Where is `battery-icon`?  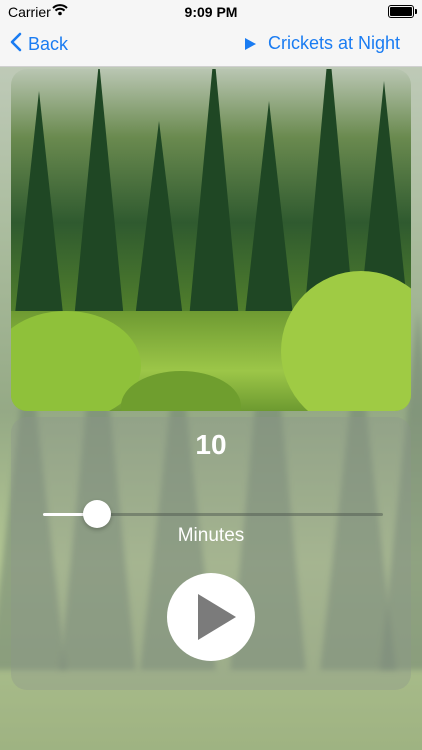 battery-icon is located at coordinates (402, 11).